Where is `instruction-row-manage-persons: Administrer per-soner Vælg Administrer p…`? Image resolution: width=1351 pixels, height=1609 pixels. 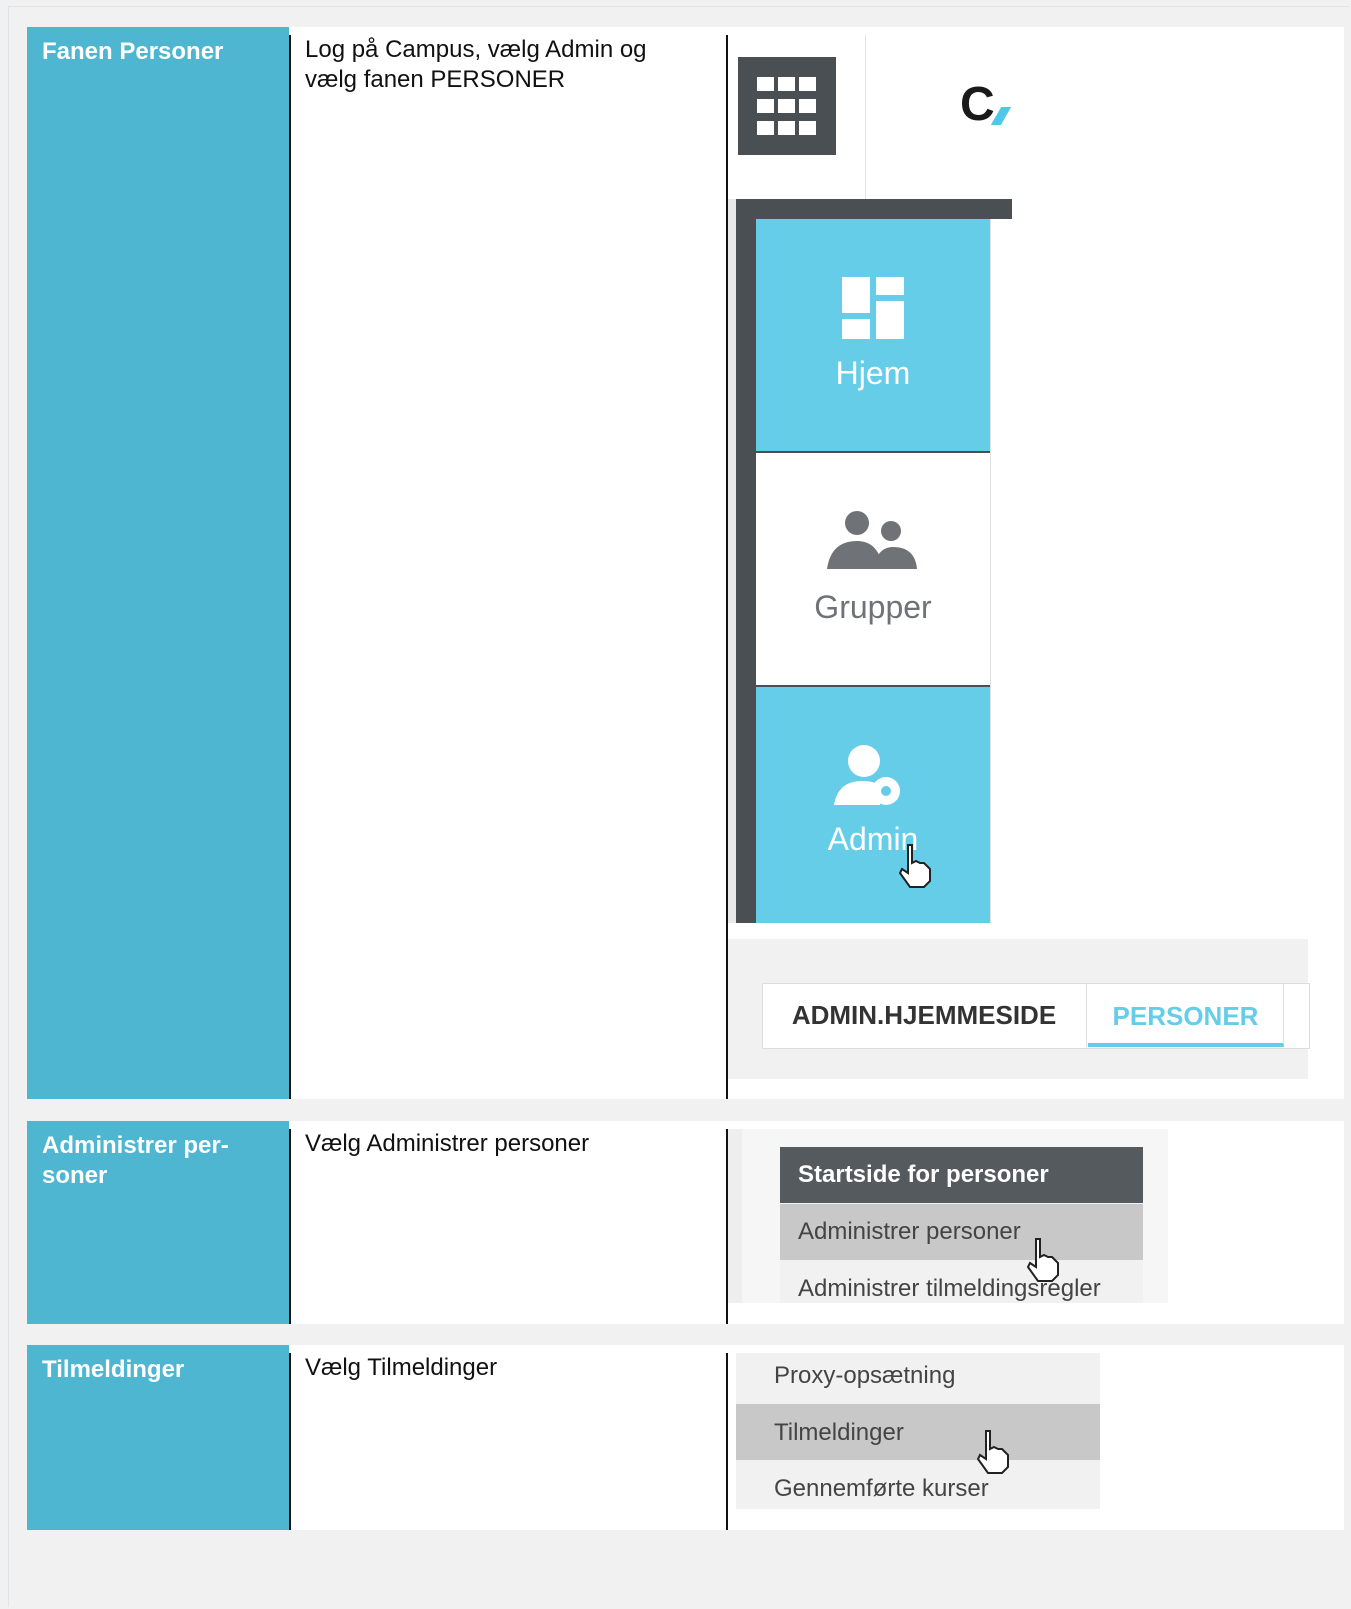 instruction-row-manage-persons: Administrer per-soner Vælg Administrer p… is located at coordinates (685, 1222).